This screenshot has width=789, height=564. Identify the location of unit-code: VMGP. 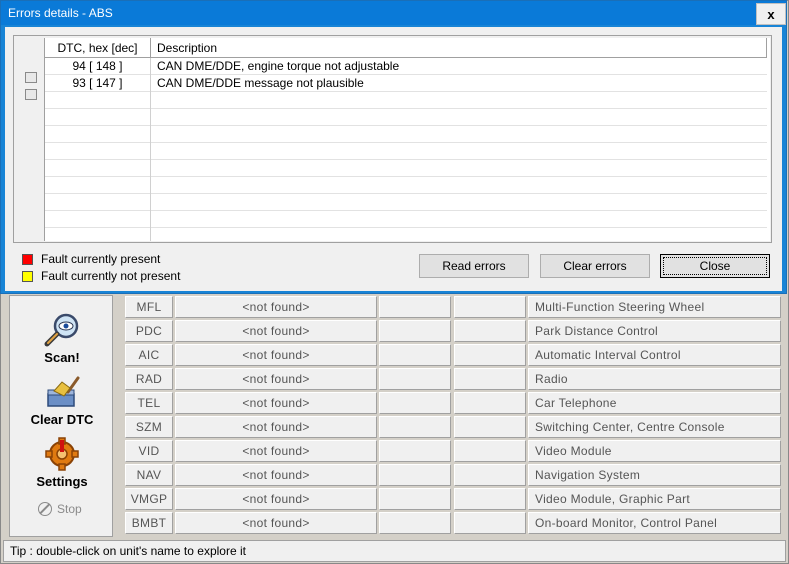
(149, 499).